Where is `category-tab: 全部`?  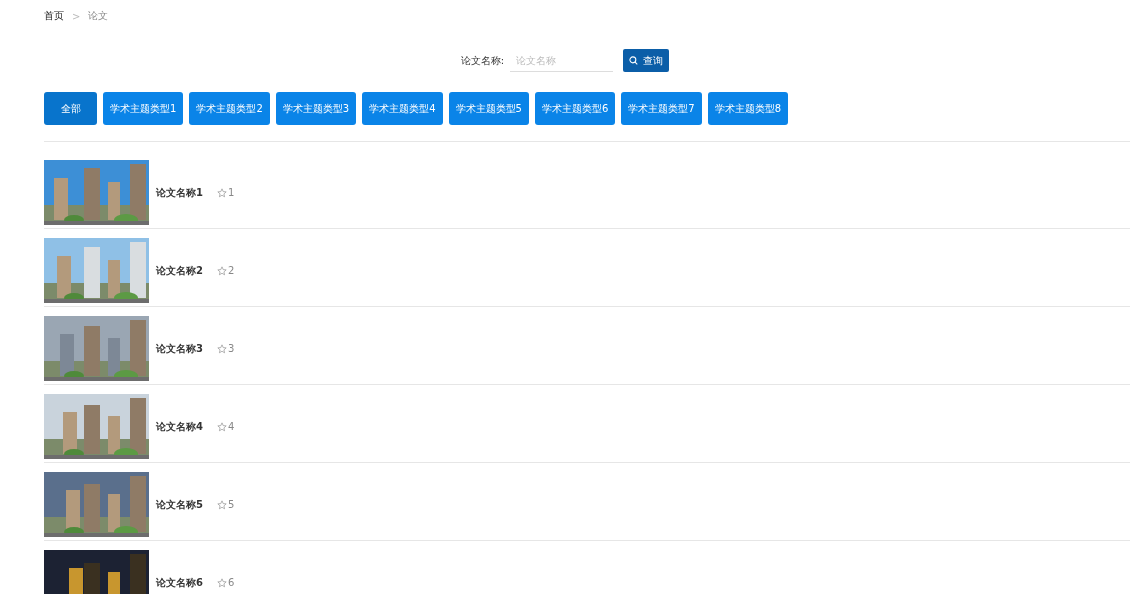 category-tab: 全部 is located at coordinates (70, 108).